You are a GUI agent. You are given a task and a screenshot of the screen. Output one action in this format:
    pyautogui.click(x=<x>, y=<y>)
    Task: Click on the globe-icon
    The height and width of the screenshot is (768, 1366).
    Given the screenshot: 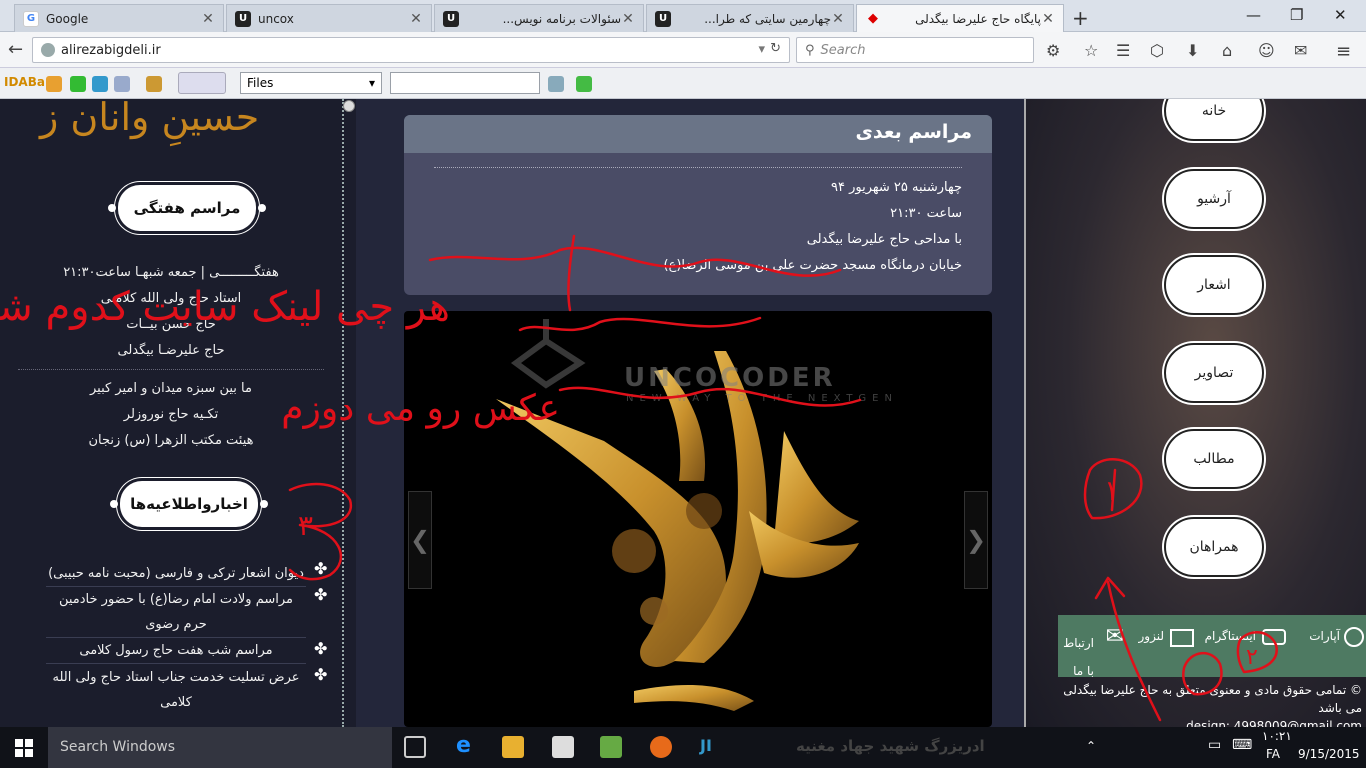 What is the action you would take?
    pyautogui.click(x=48, y=50)
    